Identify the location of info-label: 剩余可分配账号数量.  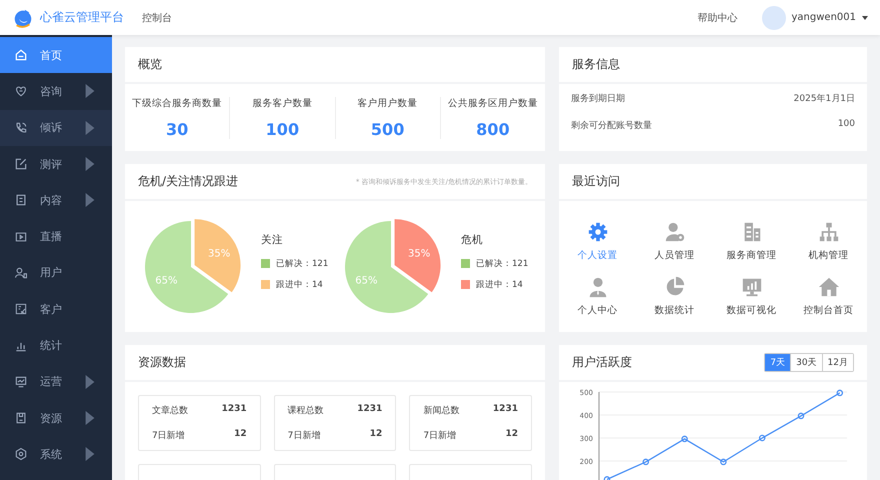
(611, 126).